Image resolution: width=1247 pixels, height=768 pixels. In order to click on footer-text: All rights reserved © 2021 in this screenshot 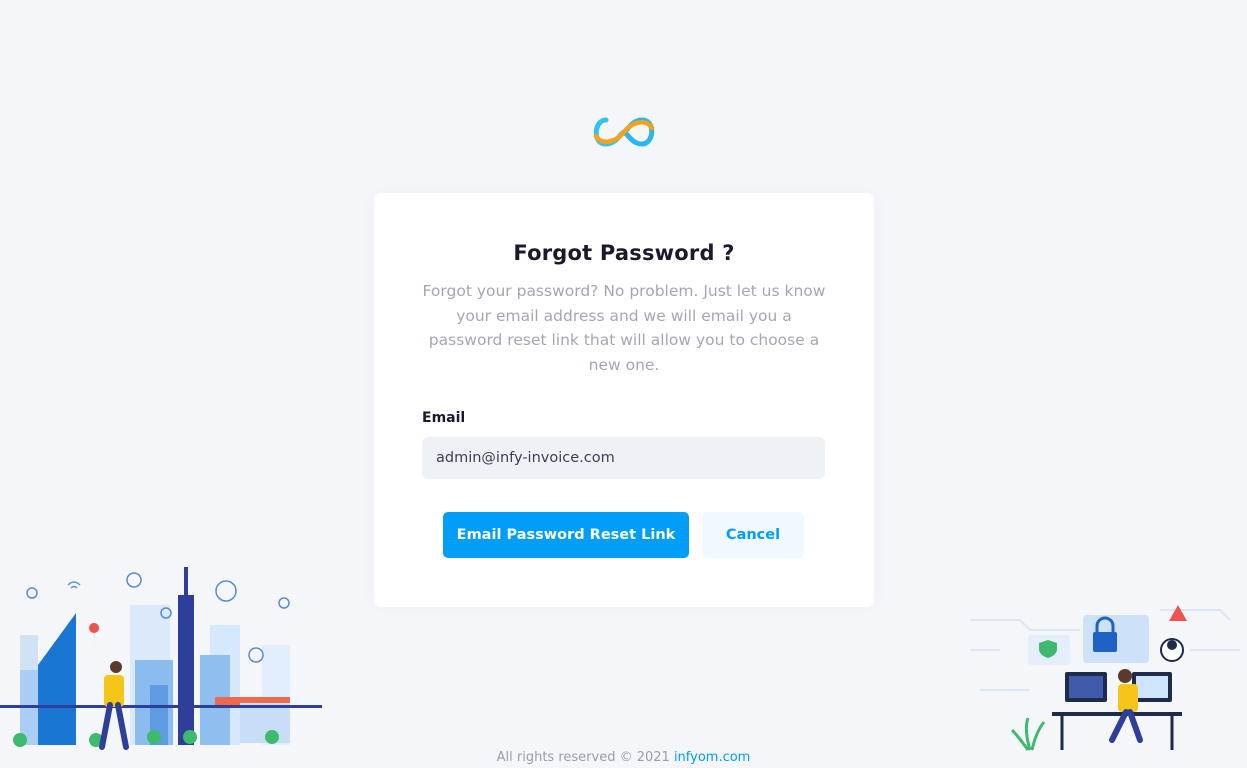, I will do `click(585, 757)`.